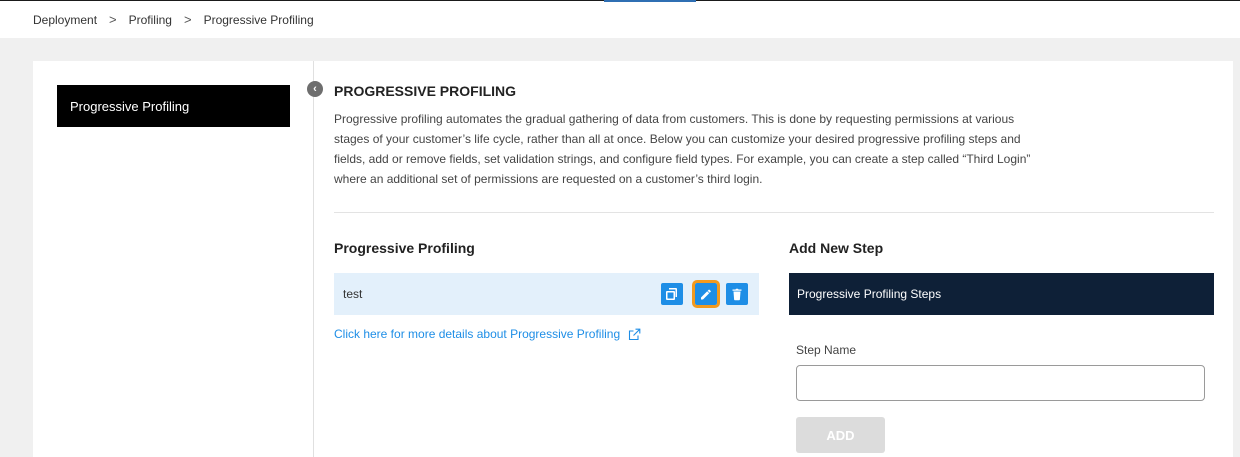 The image size is (1240, 457). What do you see at coordinates (258, 19) in the screenshot?
I see `breadcrumb-item-current: Progressive Profiling` at bounding box center [258, 19].